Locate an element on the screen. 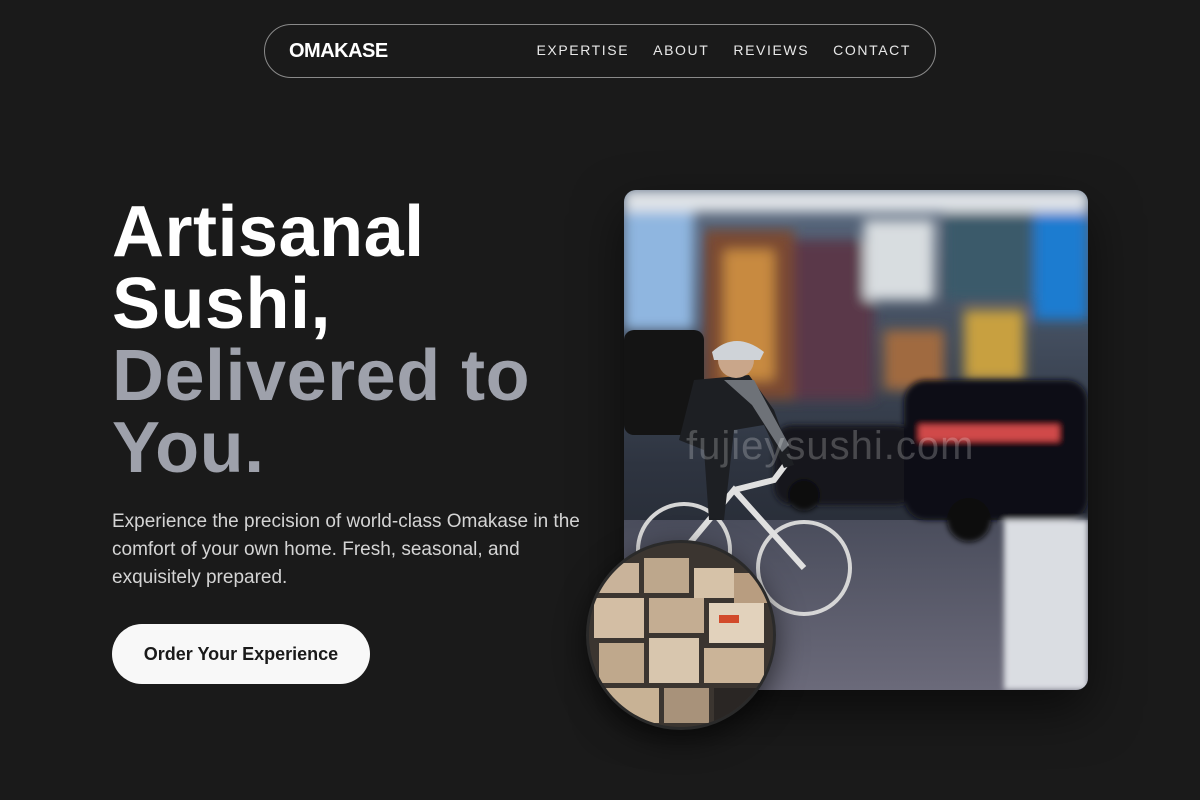 Image resolution: width=1200 pixels, height=800 pixels. boxes-illustration is located at coordinates (681, 635).